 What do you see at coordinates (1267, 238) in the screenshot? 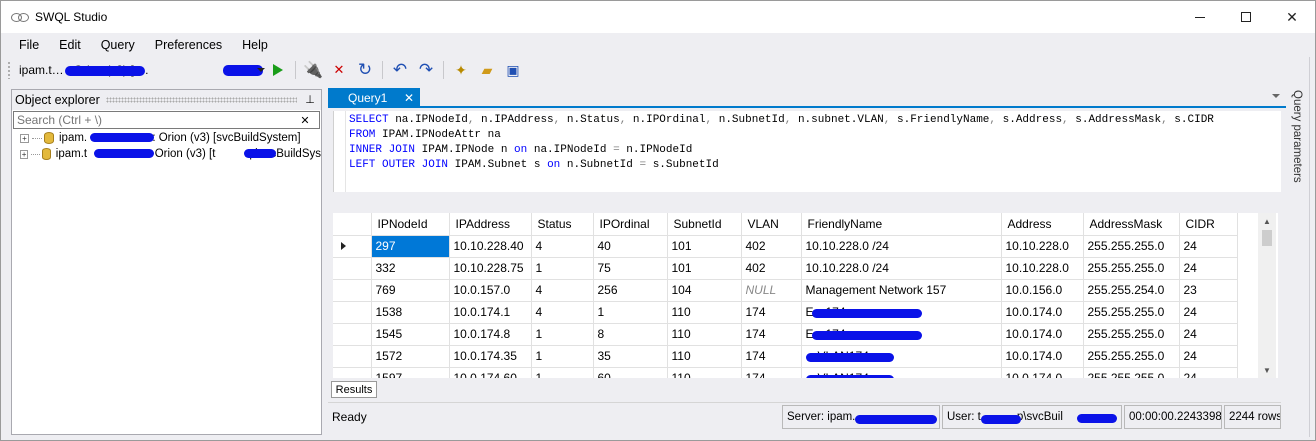
I see `scrollbar-thumb` at bounding box center [1267, 238].